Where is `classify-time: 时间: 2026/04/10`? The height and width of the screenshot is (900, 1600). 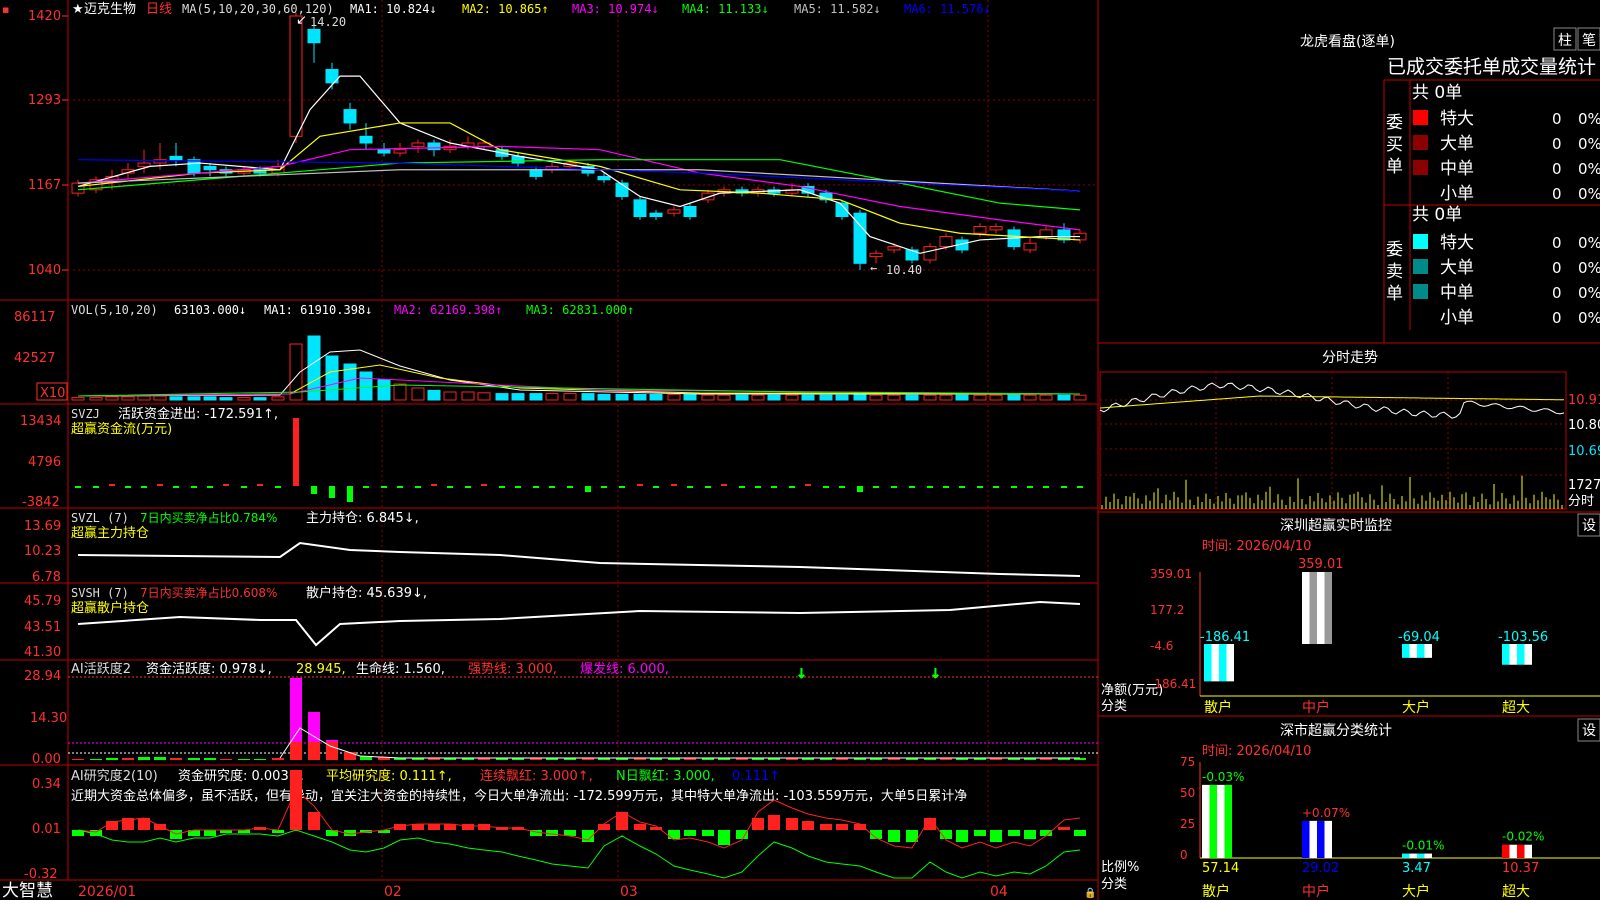 classify-time: 时间: 2026/04/10 is located at coordinates (1256, 751).